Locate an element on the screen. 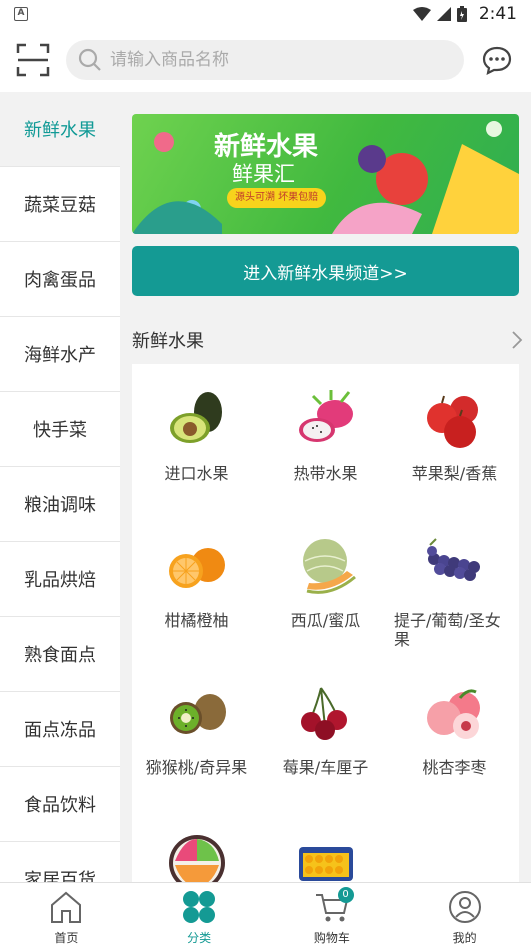 The image size is (531, 947). battery-icon is located at coordinates (461, 14).